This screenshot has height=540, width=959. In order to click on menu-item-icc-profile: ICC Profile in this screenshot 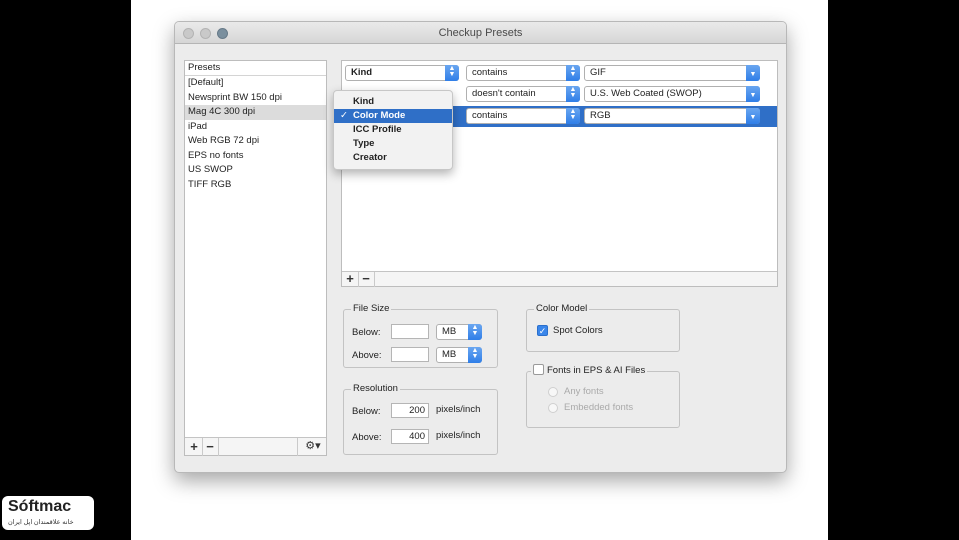, I will do `click(393, 130)`.